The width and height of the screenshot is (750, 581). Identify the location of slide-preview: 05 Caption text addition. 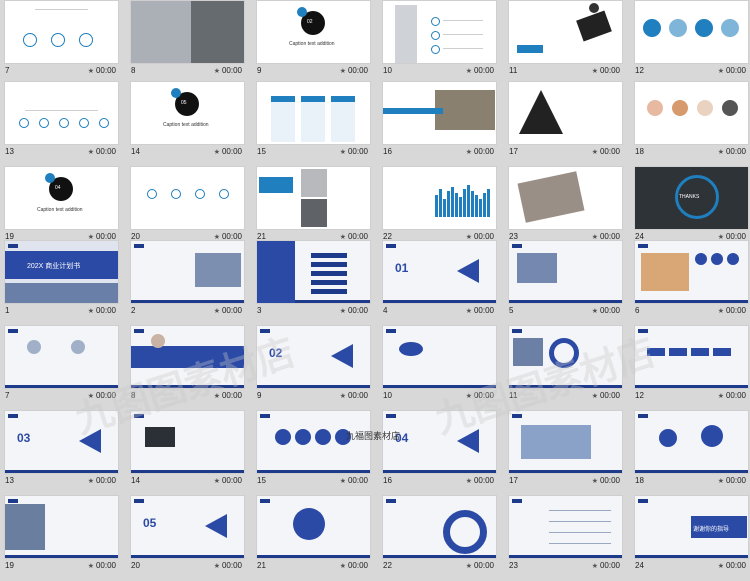
(187, 113).